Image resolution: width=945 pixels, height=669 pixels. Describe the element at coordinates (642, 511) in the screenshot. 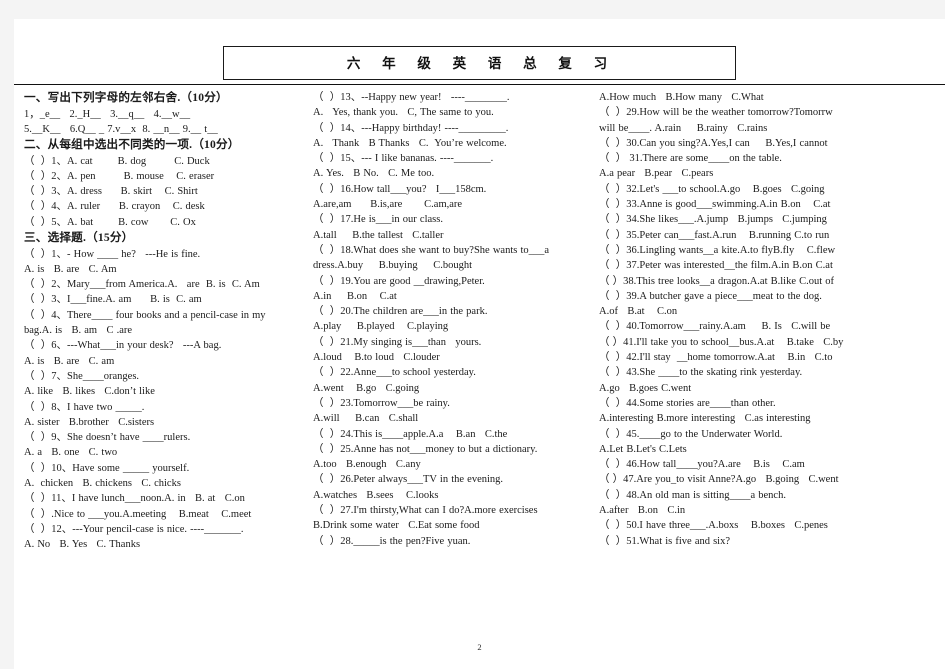

I see `question-line: A.after B.on C.in` at that location.